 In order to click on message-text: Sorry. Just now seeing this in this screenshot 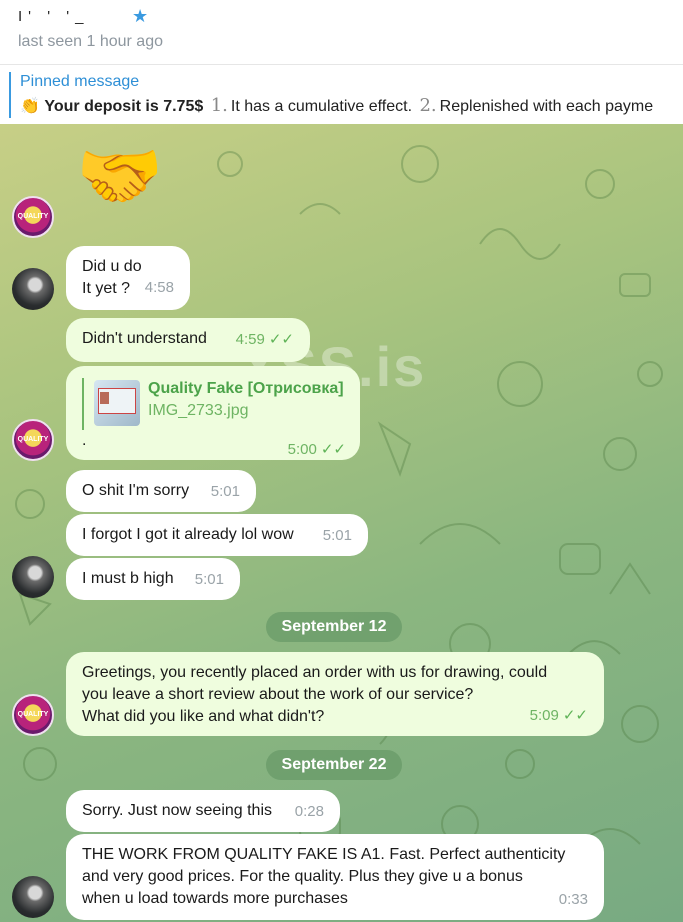, I will do `click(177, 810)`.